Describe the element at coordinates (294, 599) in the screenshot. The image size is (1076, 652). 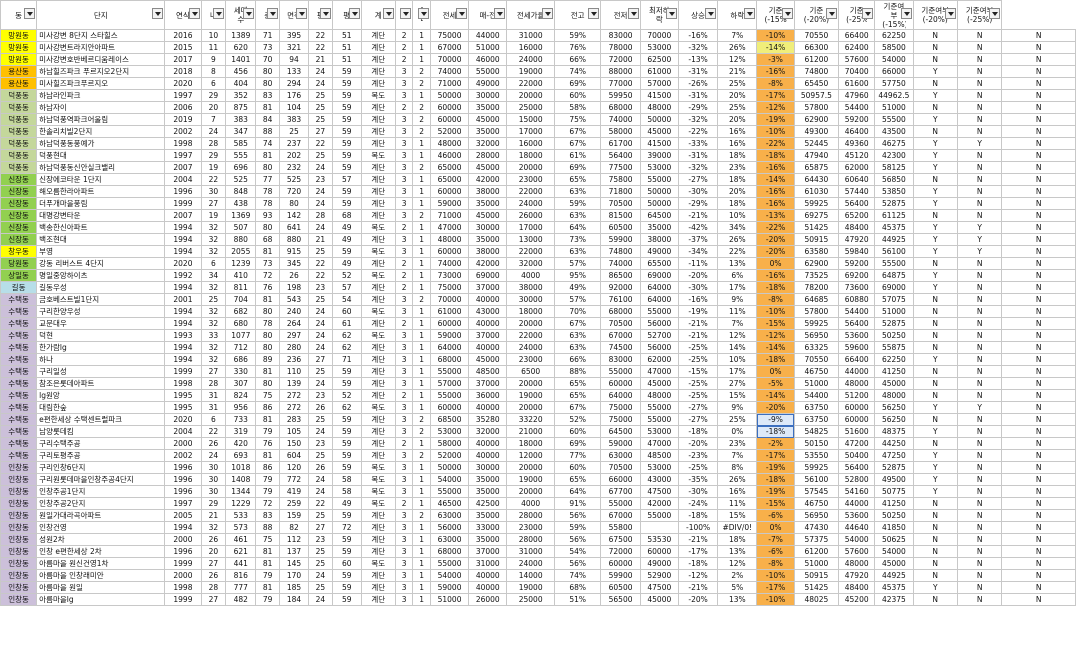
I see `cell-units: 184` at that location.